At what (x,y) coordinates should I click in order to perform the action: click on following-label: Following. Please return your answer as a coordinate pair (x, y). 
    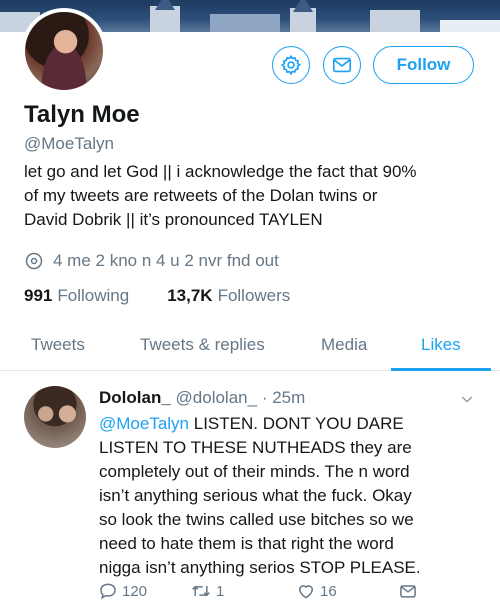
    Looking at the image, I should click on (93, 295).